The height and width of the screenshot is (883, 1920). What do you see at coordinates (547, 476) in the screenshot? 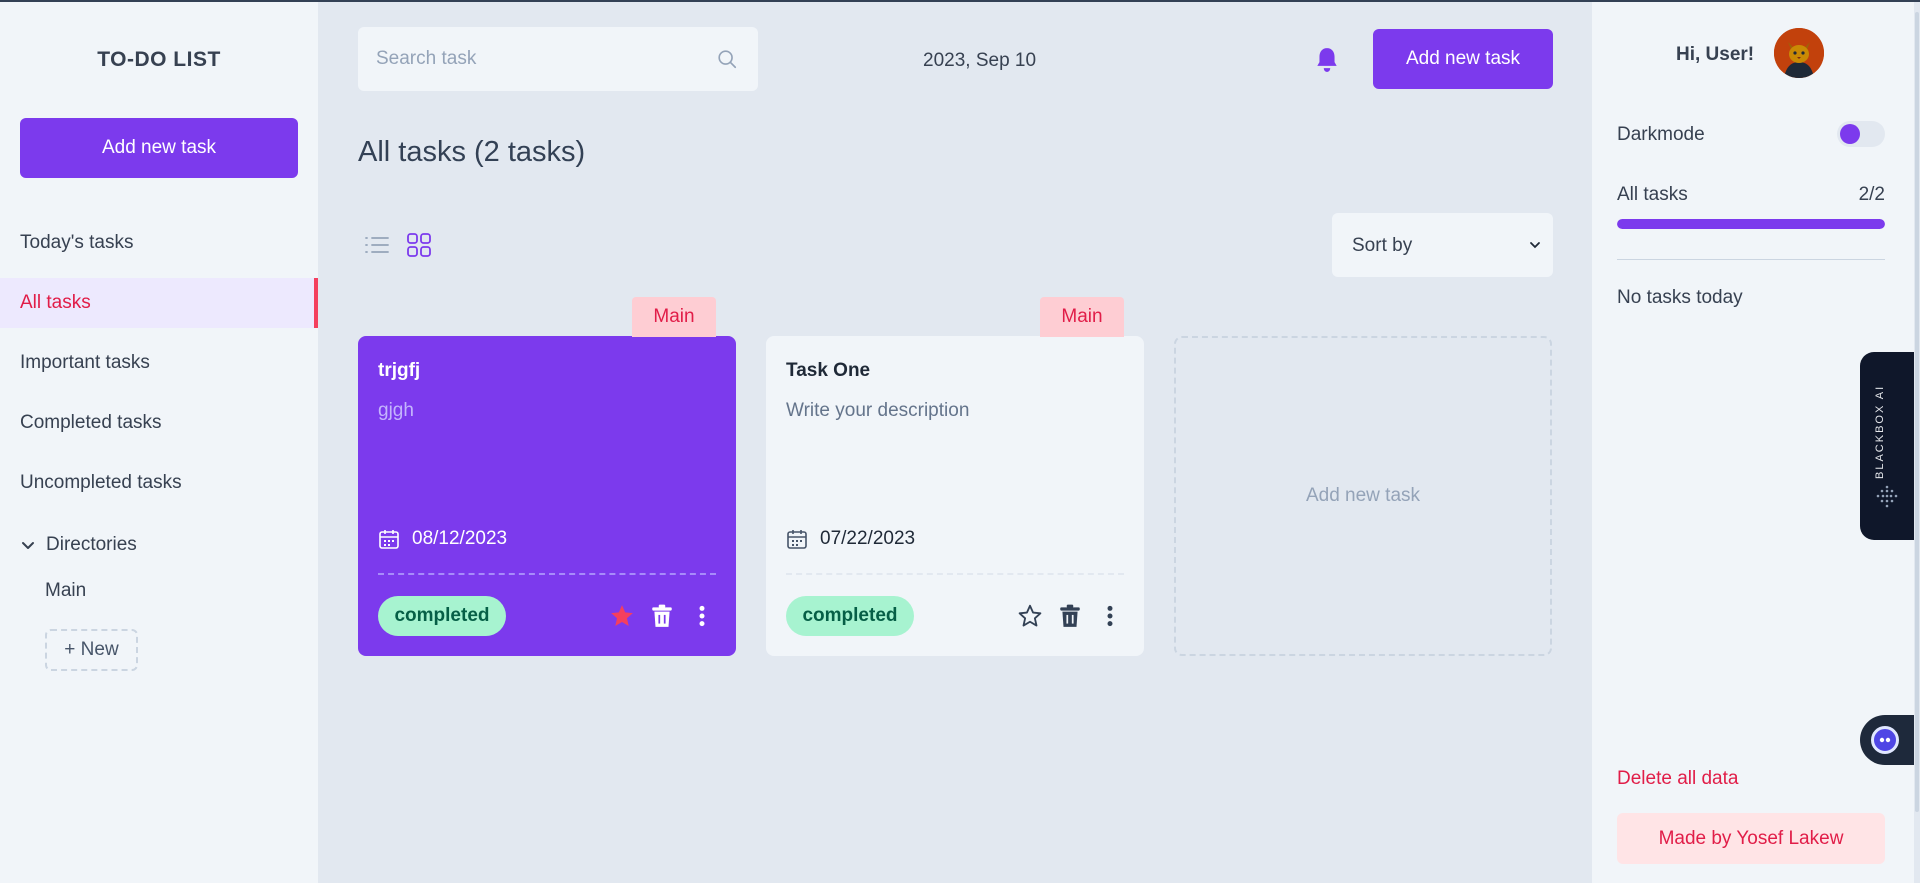
I see `task-card: Main trjgfj gjgh 08/12/2023 completed` at bounding box center [547, 476].